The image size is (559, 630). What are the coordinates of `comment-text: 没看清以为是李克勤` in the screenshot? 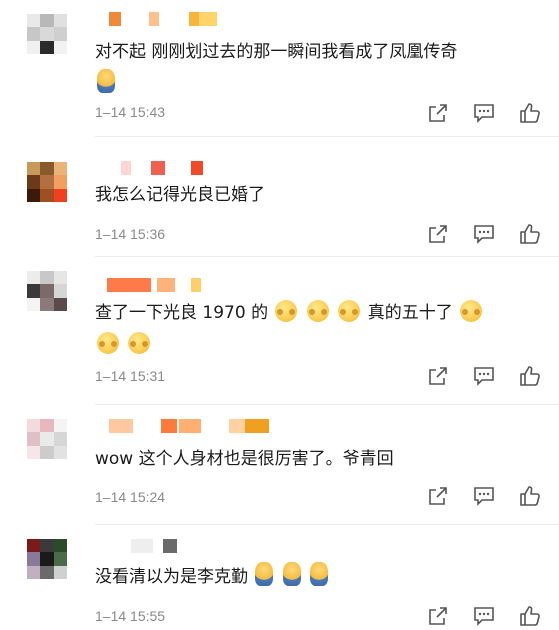 It's located at (312, 577).